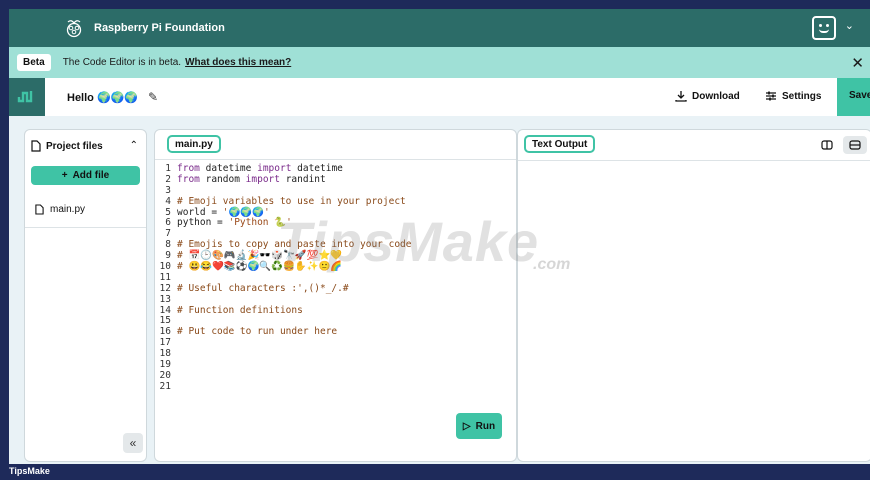 The height and width of the screenshot is (480, 870). Describe the element at coordinates (335, 365) in the screenshot. I see `code-line: 19` at that location.